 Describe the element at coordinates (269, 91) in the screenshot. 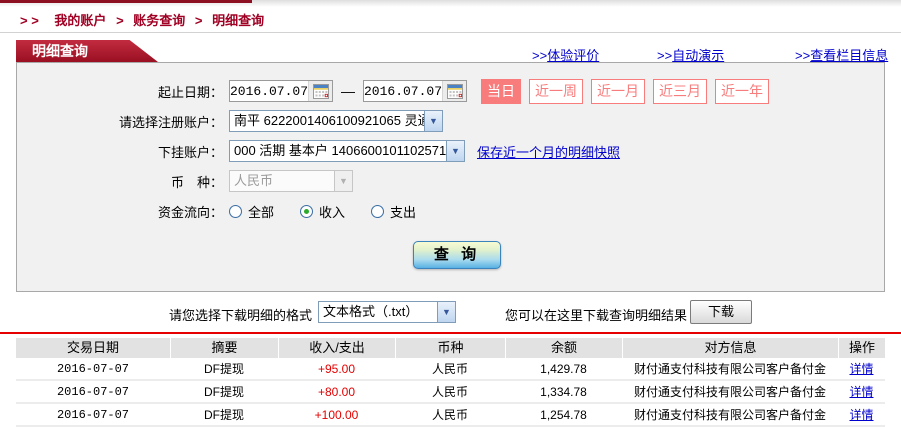

I see `start-date-input` at that location.